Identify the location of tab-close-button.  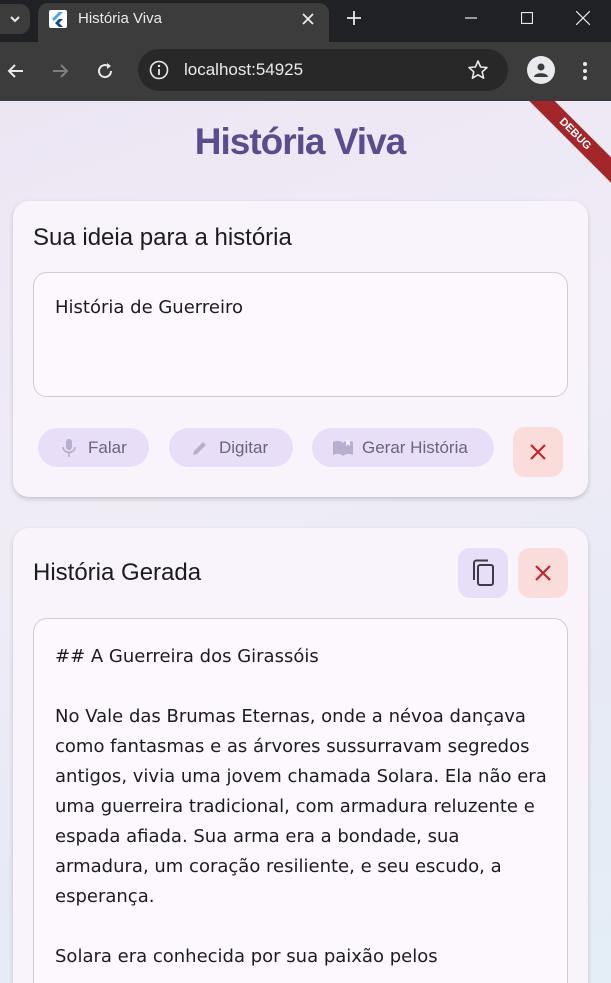
(308, 19).